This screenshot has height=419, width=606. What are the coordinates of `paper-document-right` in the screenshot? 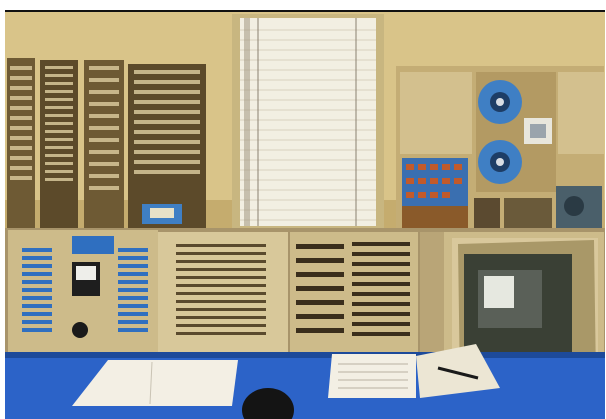 It's located at (372, 376).